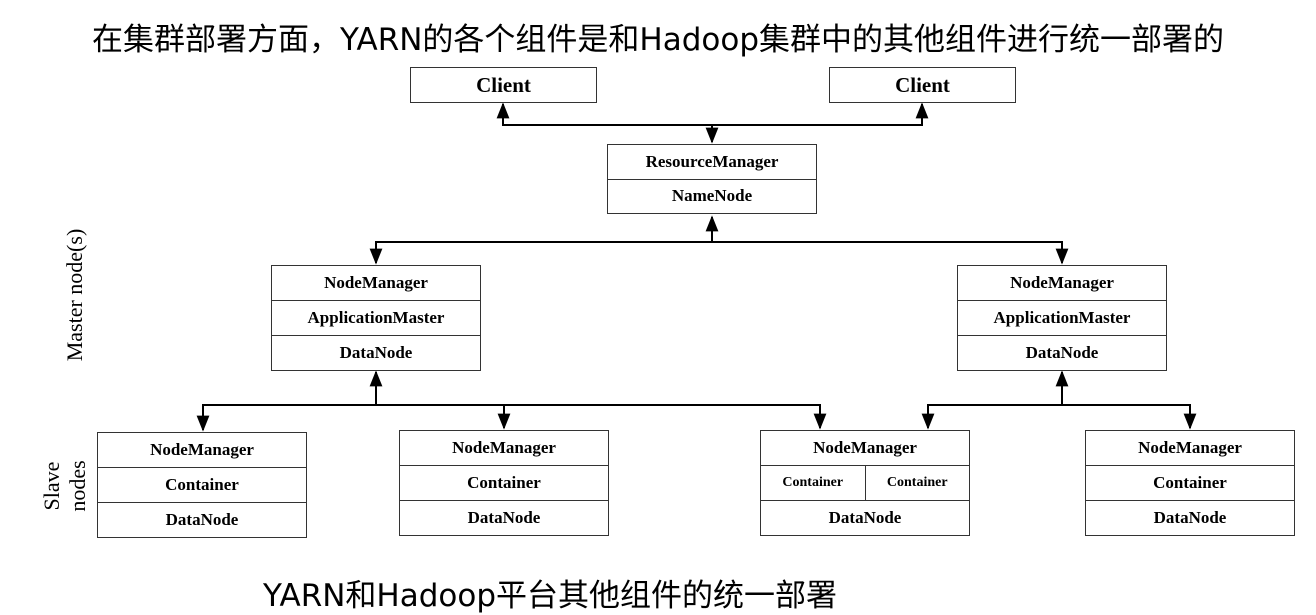 The width and height of the screenshot is (1316, 615). I want to click on client-right-connector, so click(820, 114).